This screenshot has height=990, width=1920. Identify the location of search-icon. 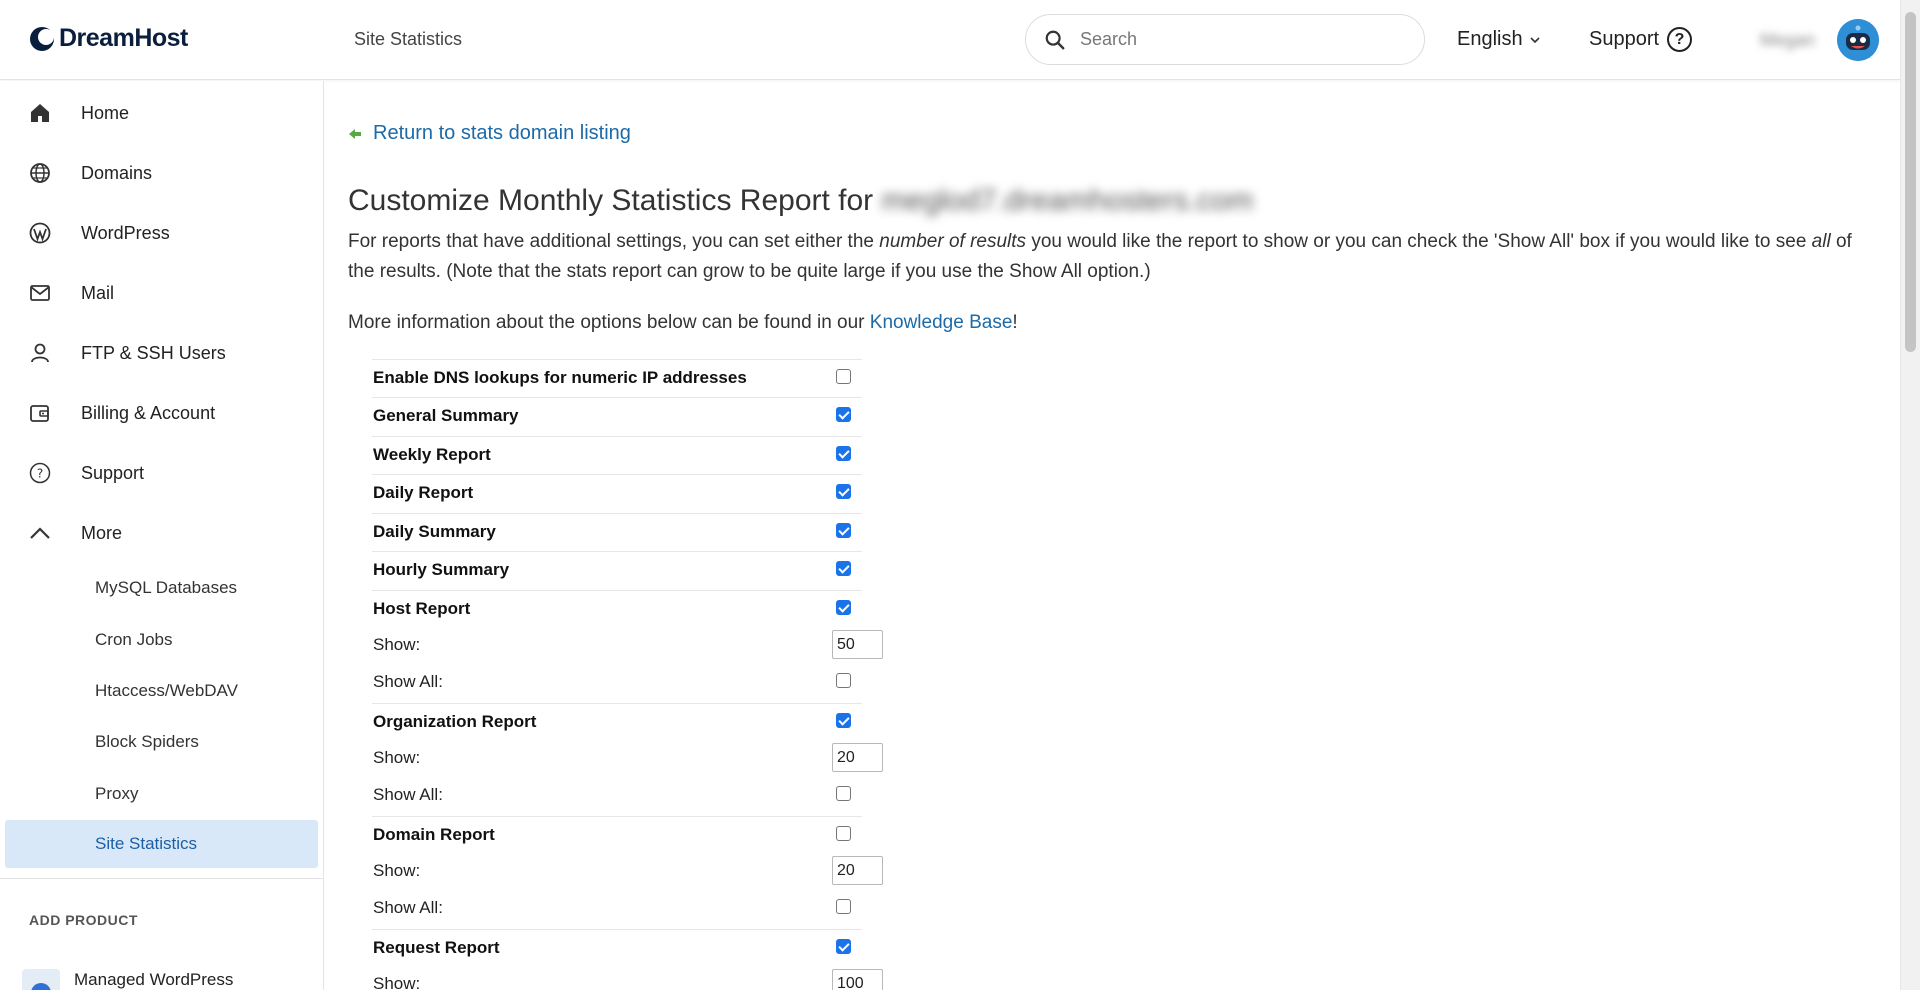
(1055, 39).